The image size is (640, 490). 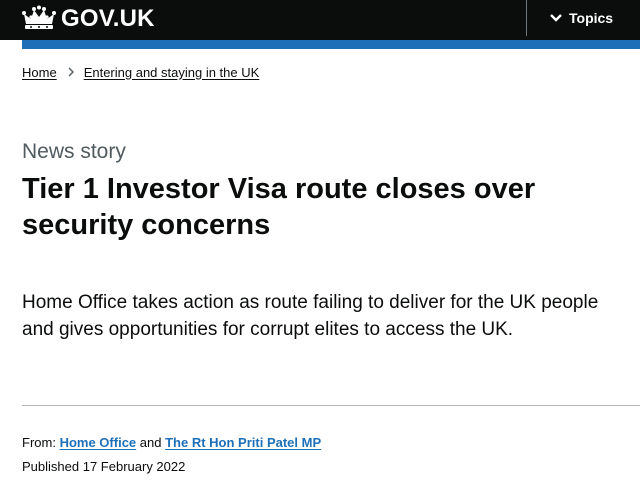 What do you see at coordinates (108, 18) in the screenshot?
I see `logo-text: GOV.UK` at bounding box center [108, 18].